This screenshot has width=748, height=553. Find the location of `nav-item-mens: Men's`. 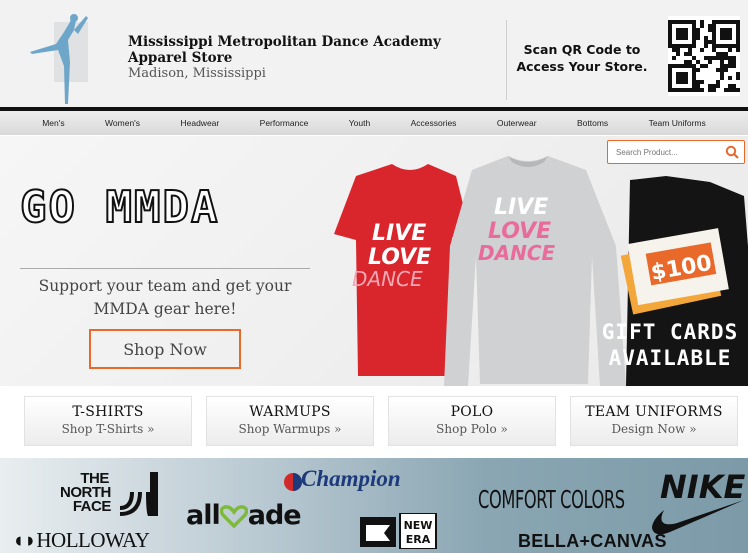

nav-item-mens: Men's is located at coordinates (53, 123).